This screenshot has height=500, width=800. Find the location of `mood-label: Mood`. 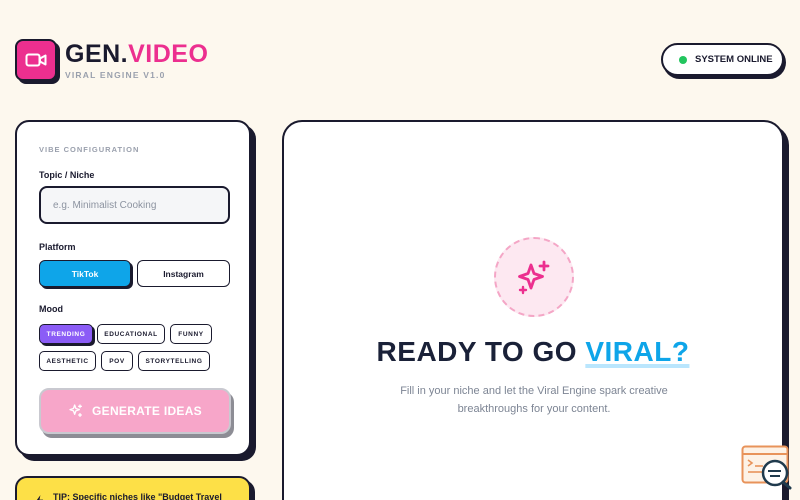

mood-label: Mood is located at coordinates (51, 309).